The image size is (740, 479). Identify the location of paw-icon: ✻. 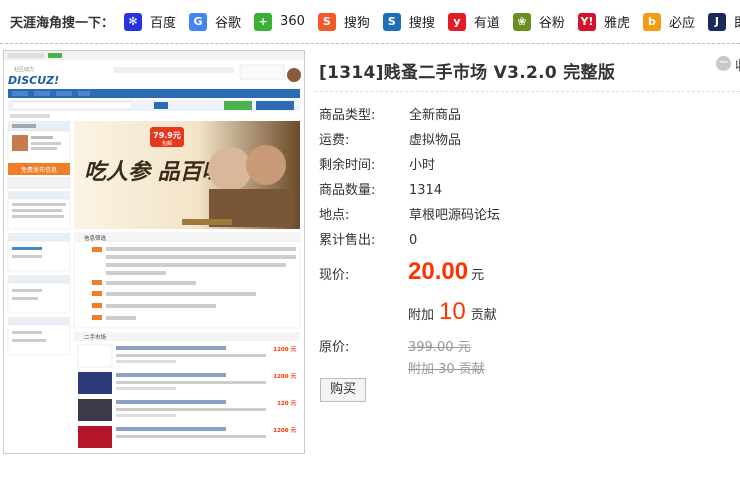
(133, 21).